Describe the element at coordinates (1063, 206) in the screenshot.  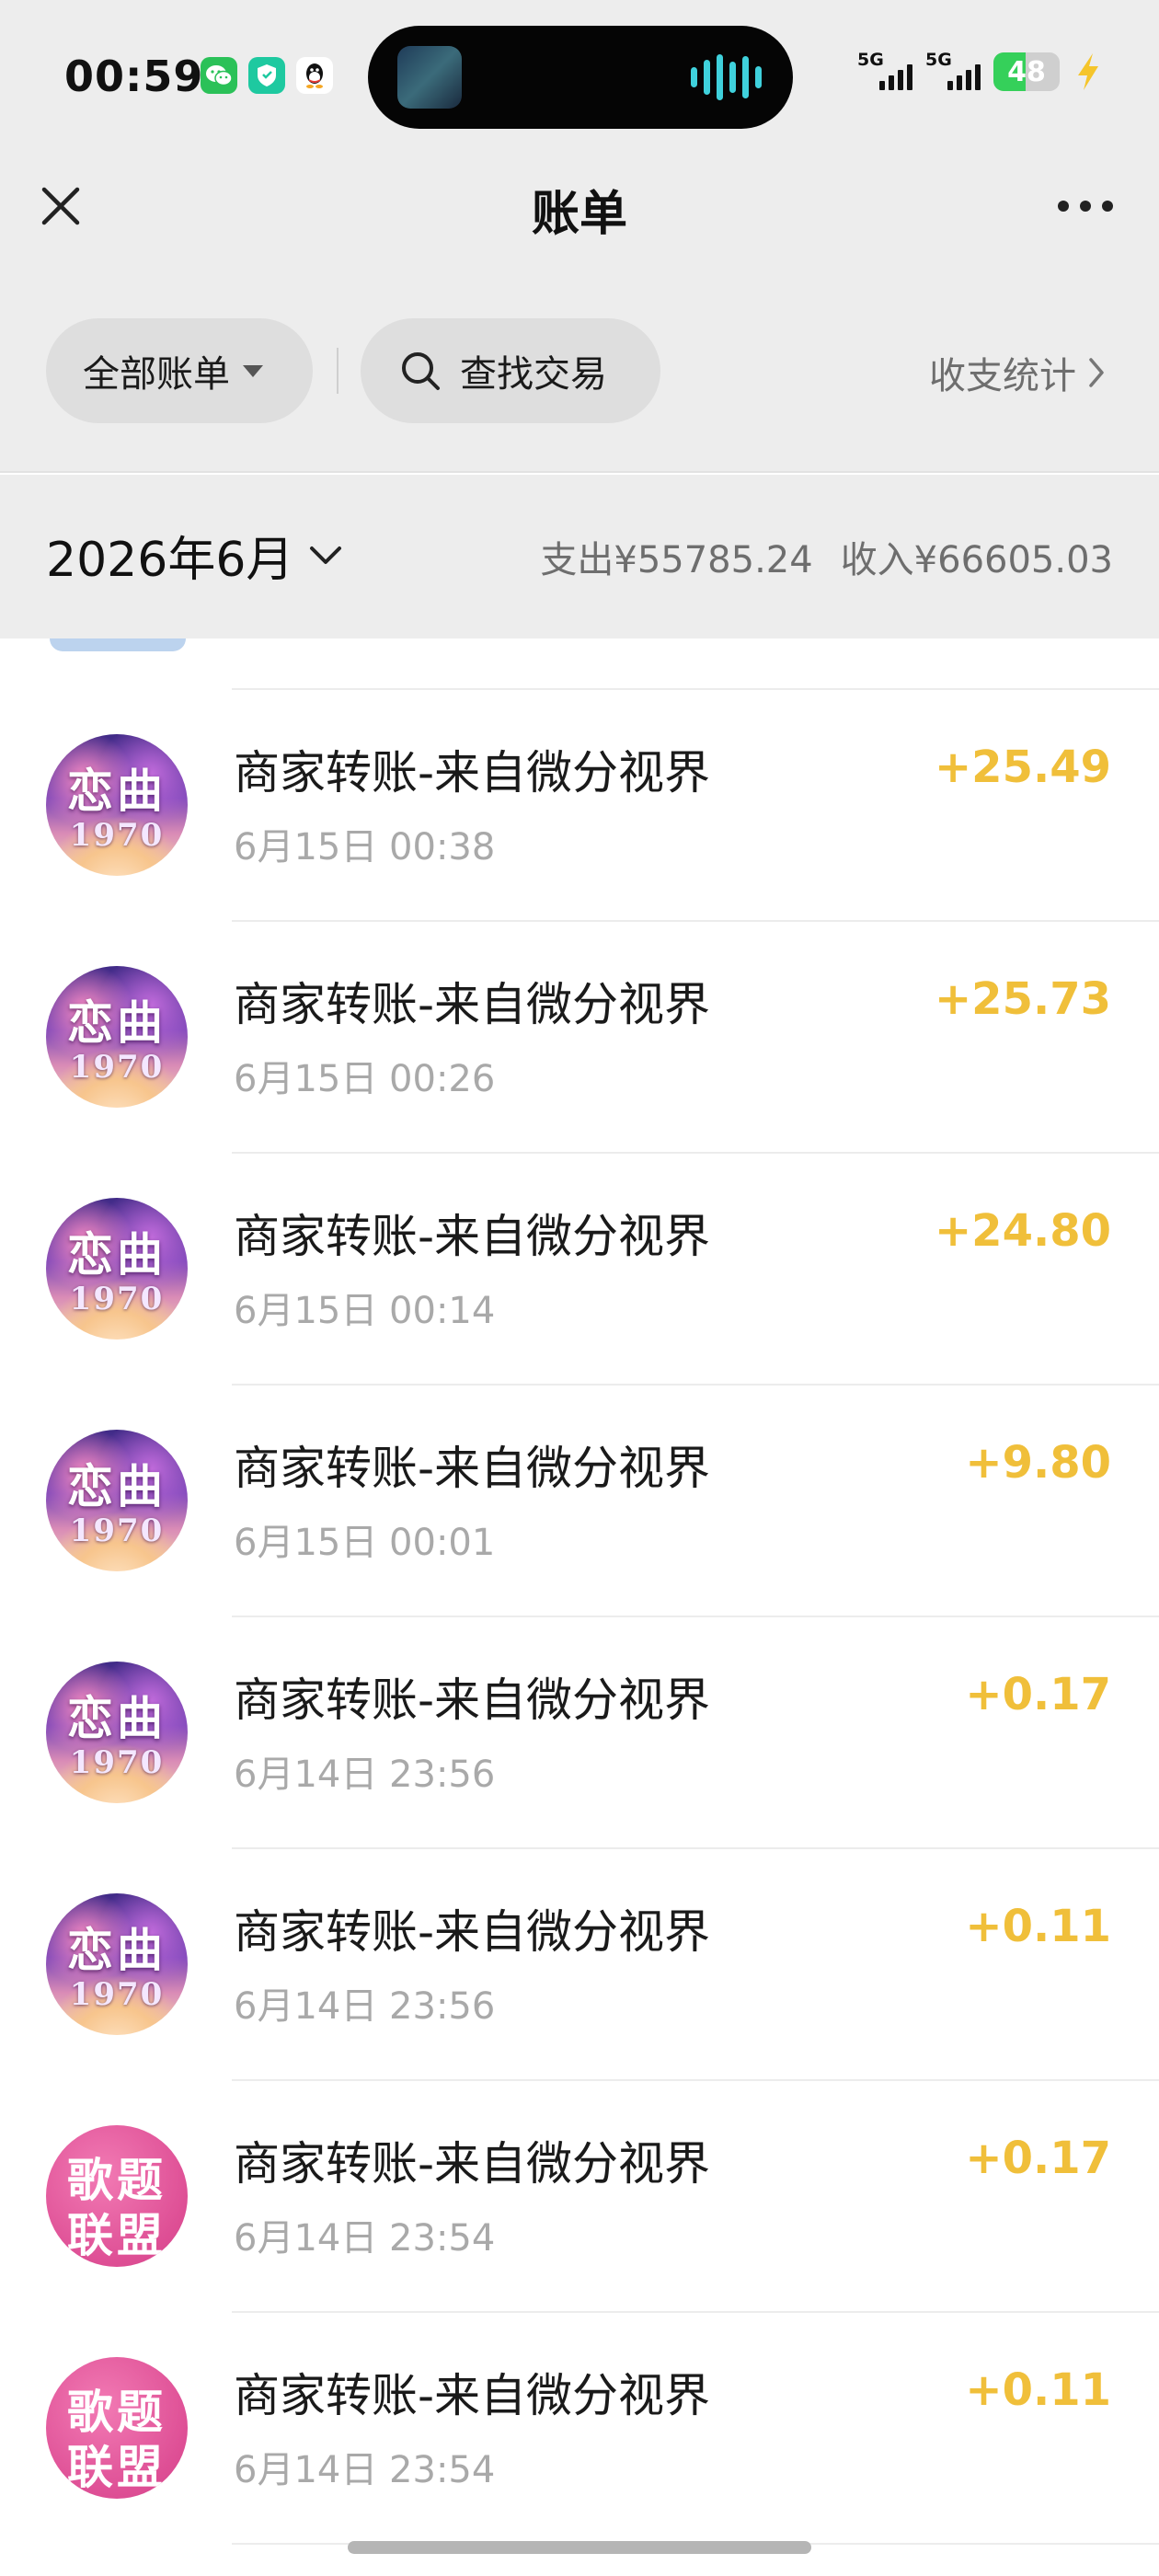
I see `more-dots-icon` at that location.